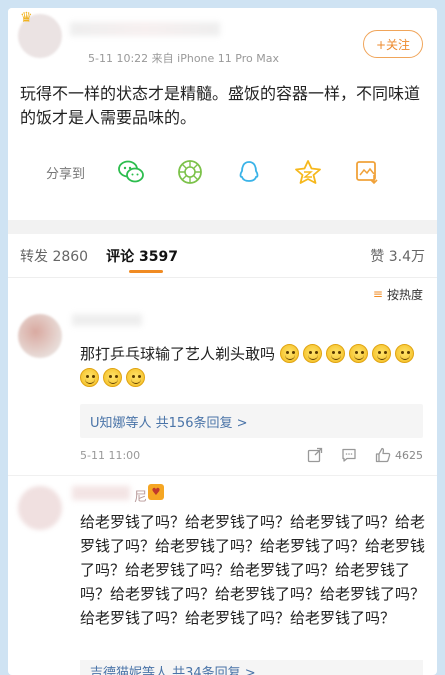  What do you see at coordinates (315, 455) in the screenshot?
I see `share-icon` at bounding box center [315, 455].